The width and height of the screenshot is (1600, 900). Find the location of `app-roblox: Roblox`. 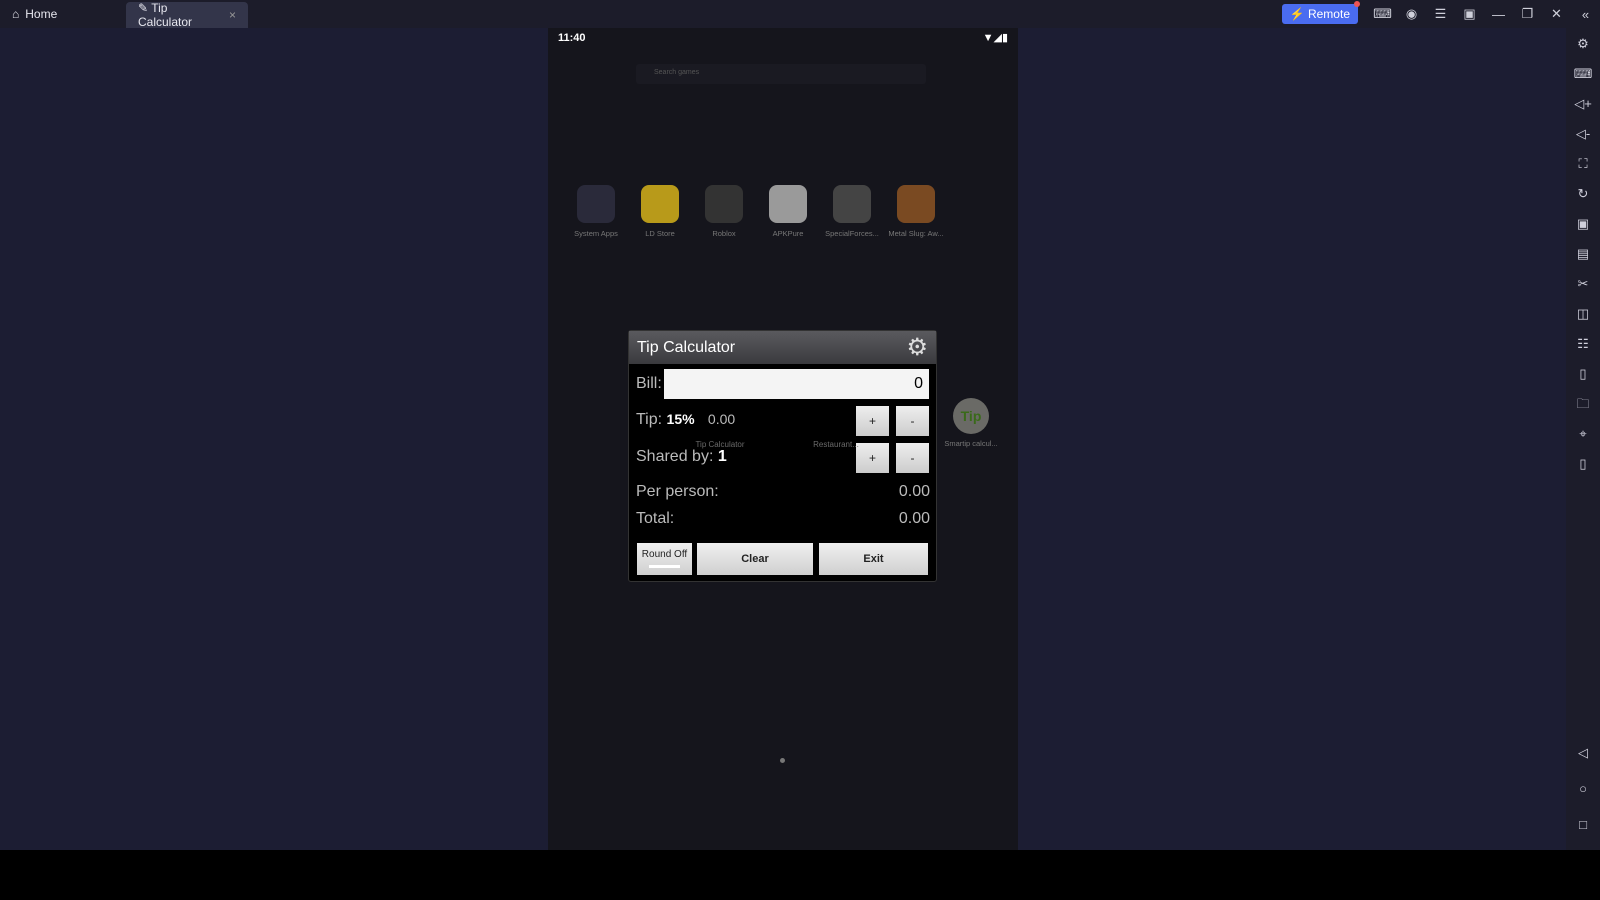

app-roblox: Roblox is located at coordinates (724, 211).